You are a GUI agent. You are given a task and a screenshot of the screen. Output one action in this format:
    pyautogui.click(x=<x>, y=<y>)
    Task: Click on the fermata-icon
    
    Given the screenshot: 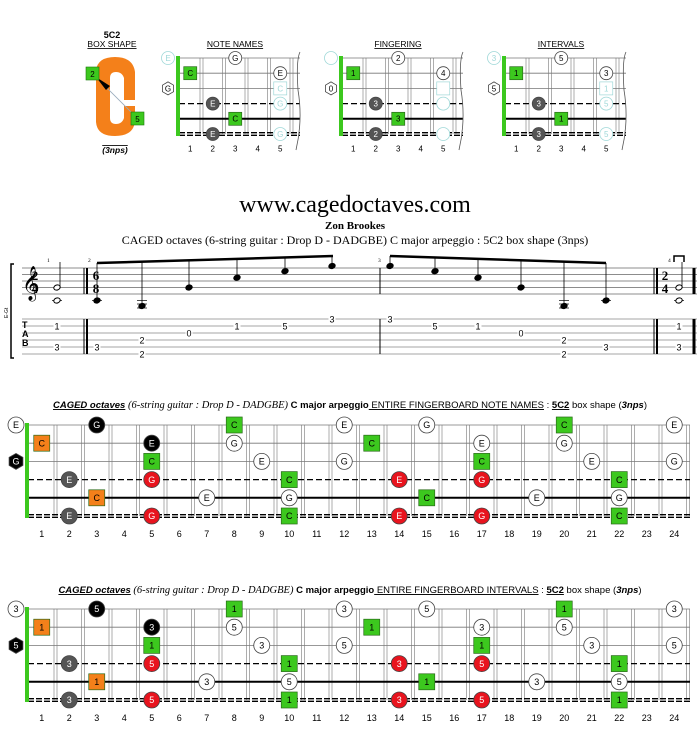 What is the action you would take?
    pyautogui.click(x=679, y=258)
    